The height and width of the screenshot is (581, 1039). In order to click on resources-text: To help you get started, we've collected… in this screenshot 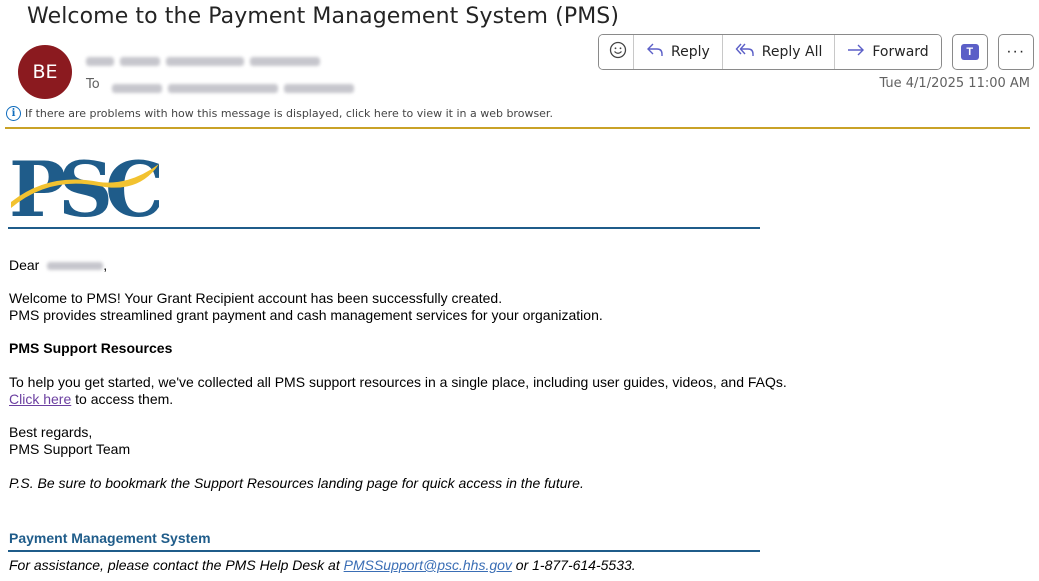, I will do `click(398, 382)`.